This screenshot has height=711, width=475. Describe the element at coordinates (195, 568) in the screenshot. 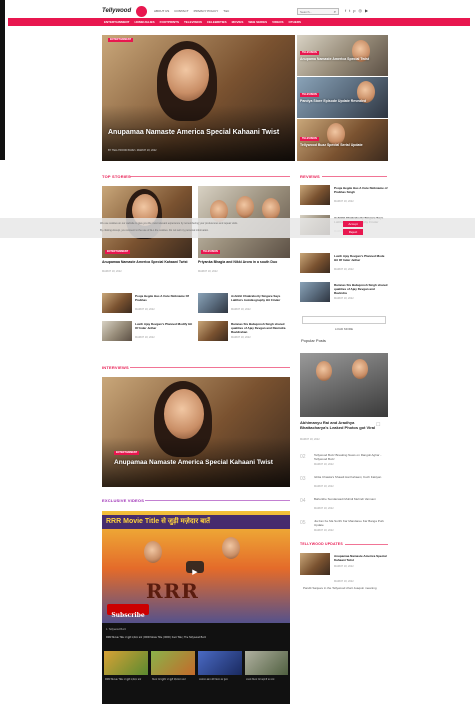

I see `video-play-button: ▶` at that location.